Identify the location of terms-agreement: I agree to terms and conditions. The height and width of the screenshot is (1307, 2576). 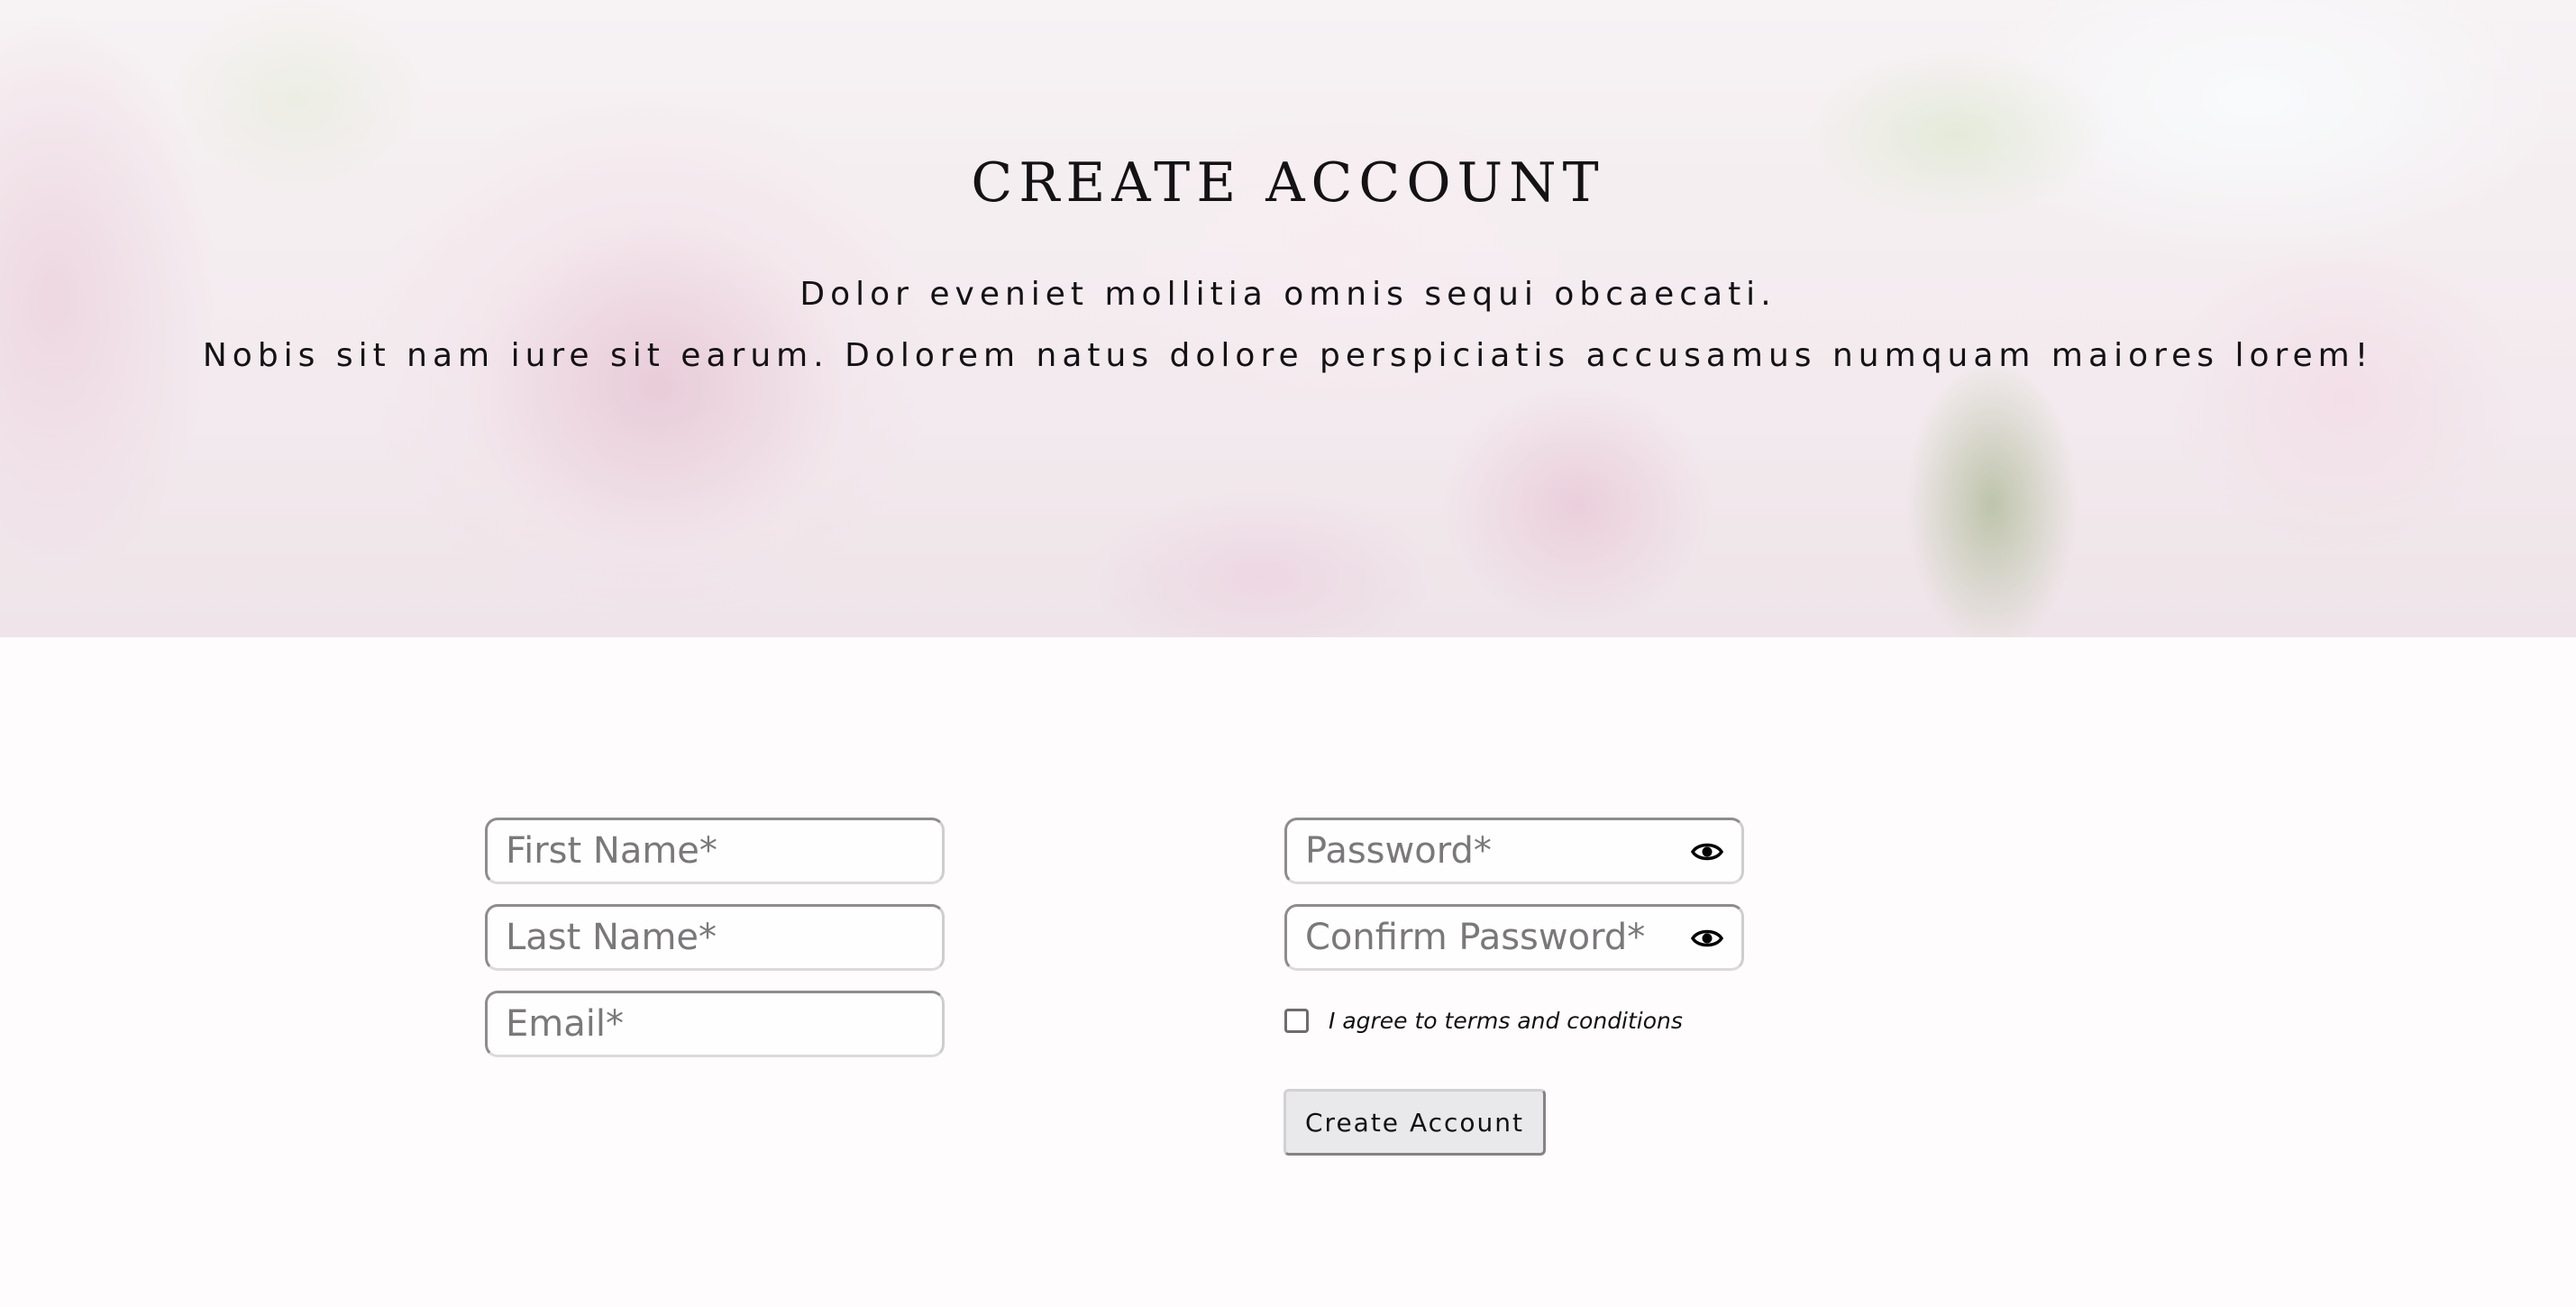
(1483, 1020).